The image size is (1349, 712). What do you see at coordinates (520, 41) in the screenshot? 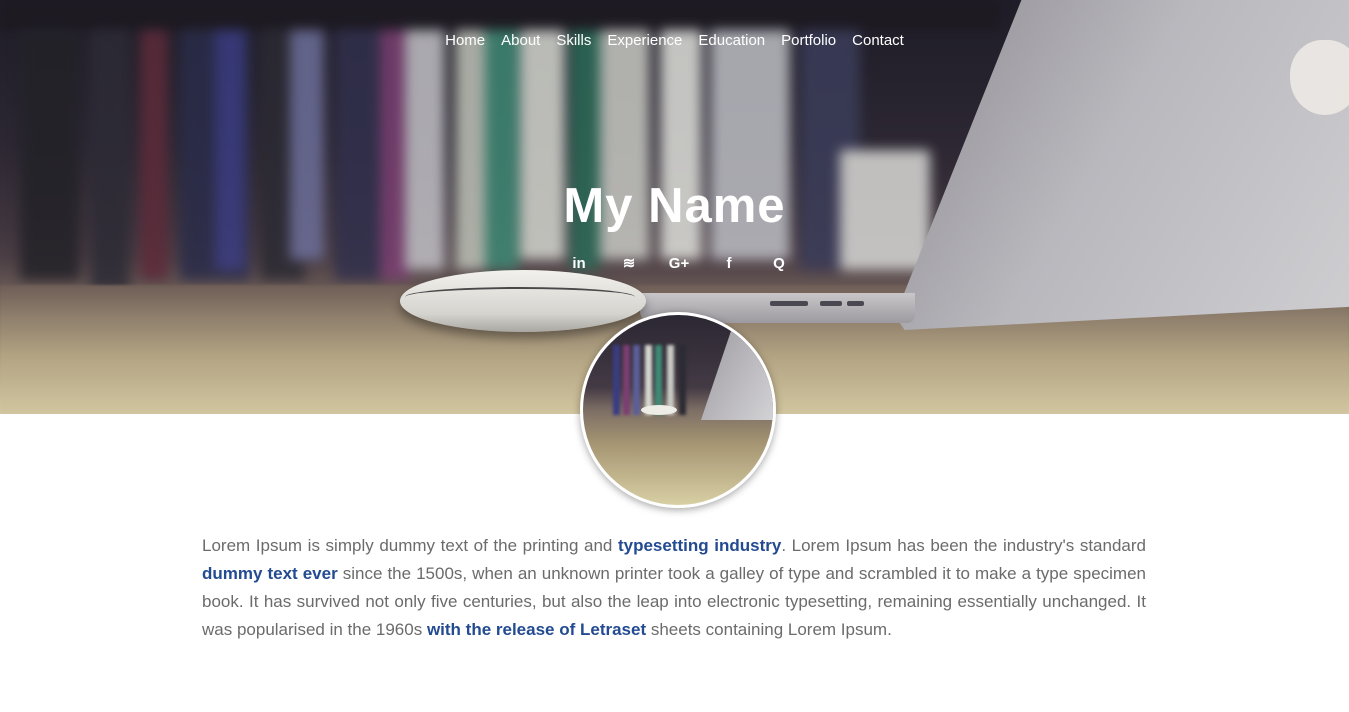
I see `nav-about: About` at bounding box center [520, 41].